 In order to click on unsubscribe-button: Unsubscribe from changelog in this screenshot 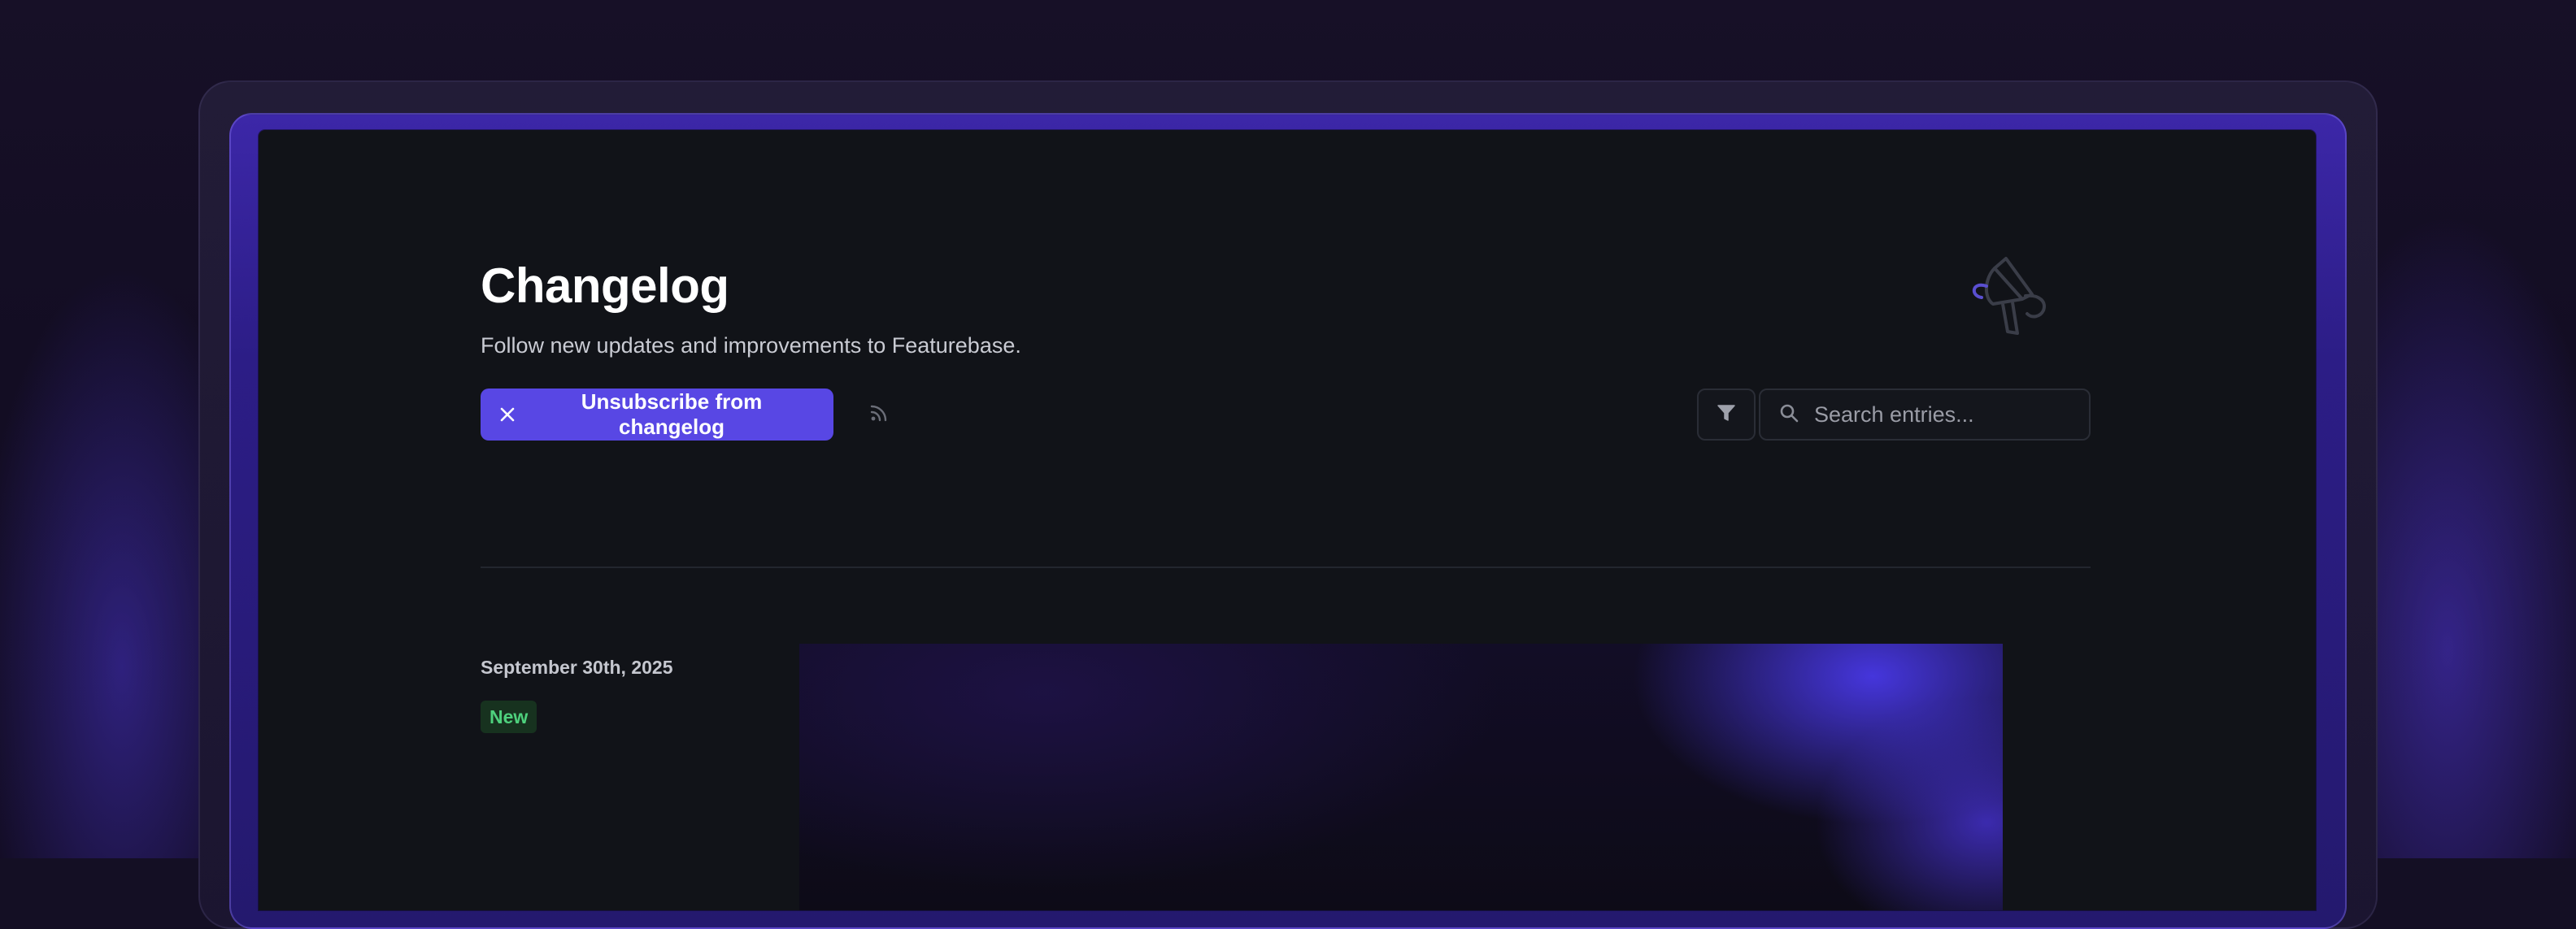, I will do `click(657, 415)`.